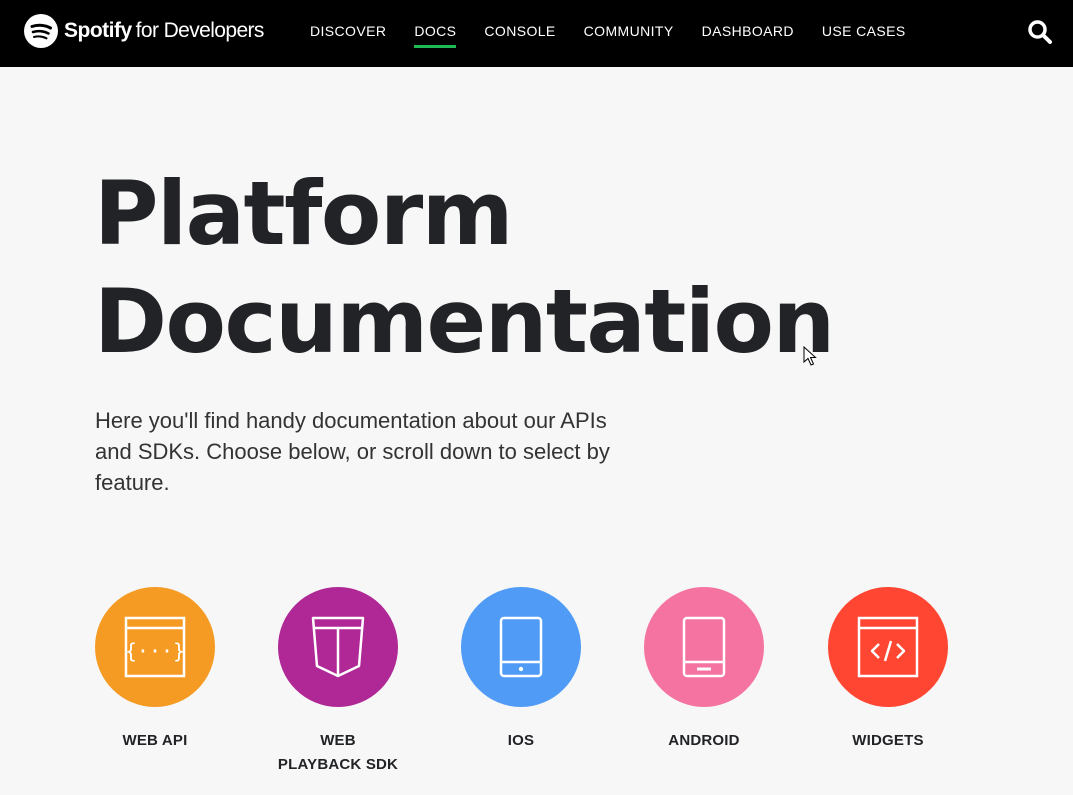 This screenshot has width=1073, height=795. What do you see at coordinates (464, 321) in the screenshot?
I see `page-title-line-2: Documentation` at bounding box center [464, 321].